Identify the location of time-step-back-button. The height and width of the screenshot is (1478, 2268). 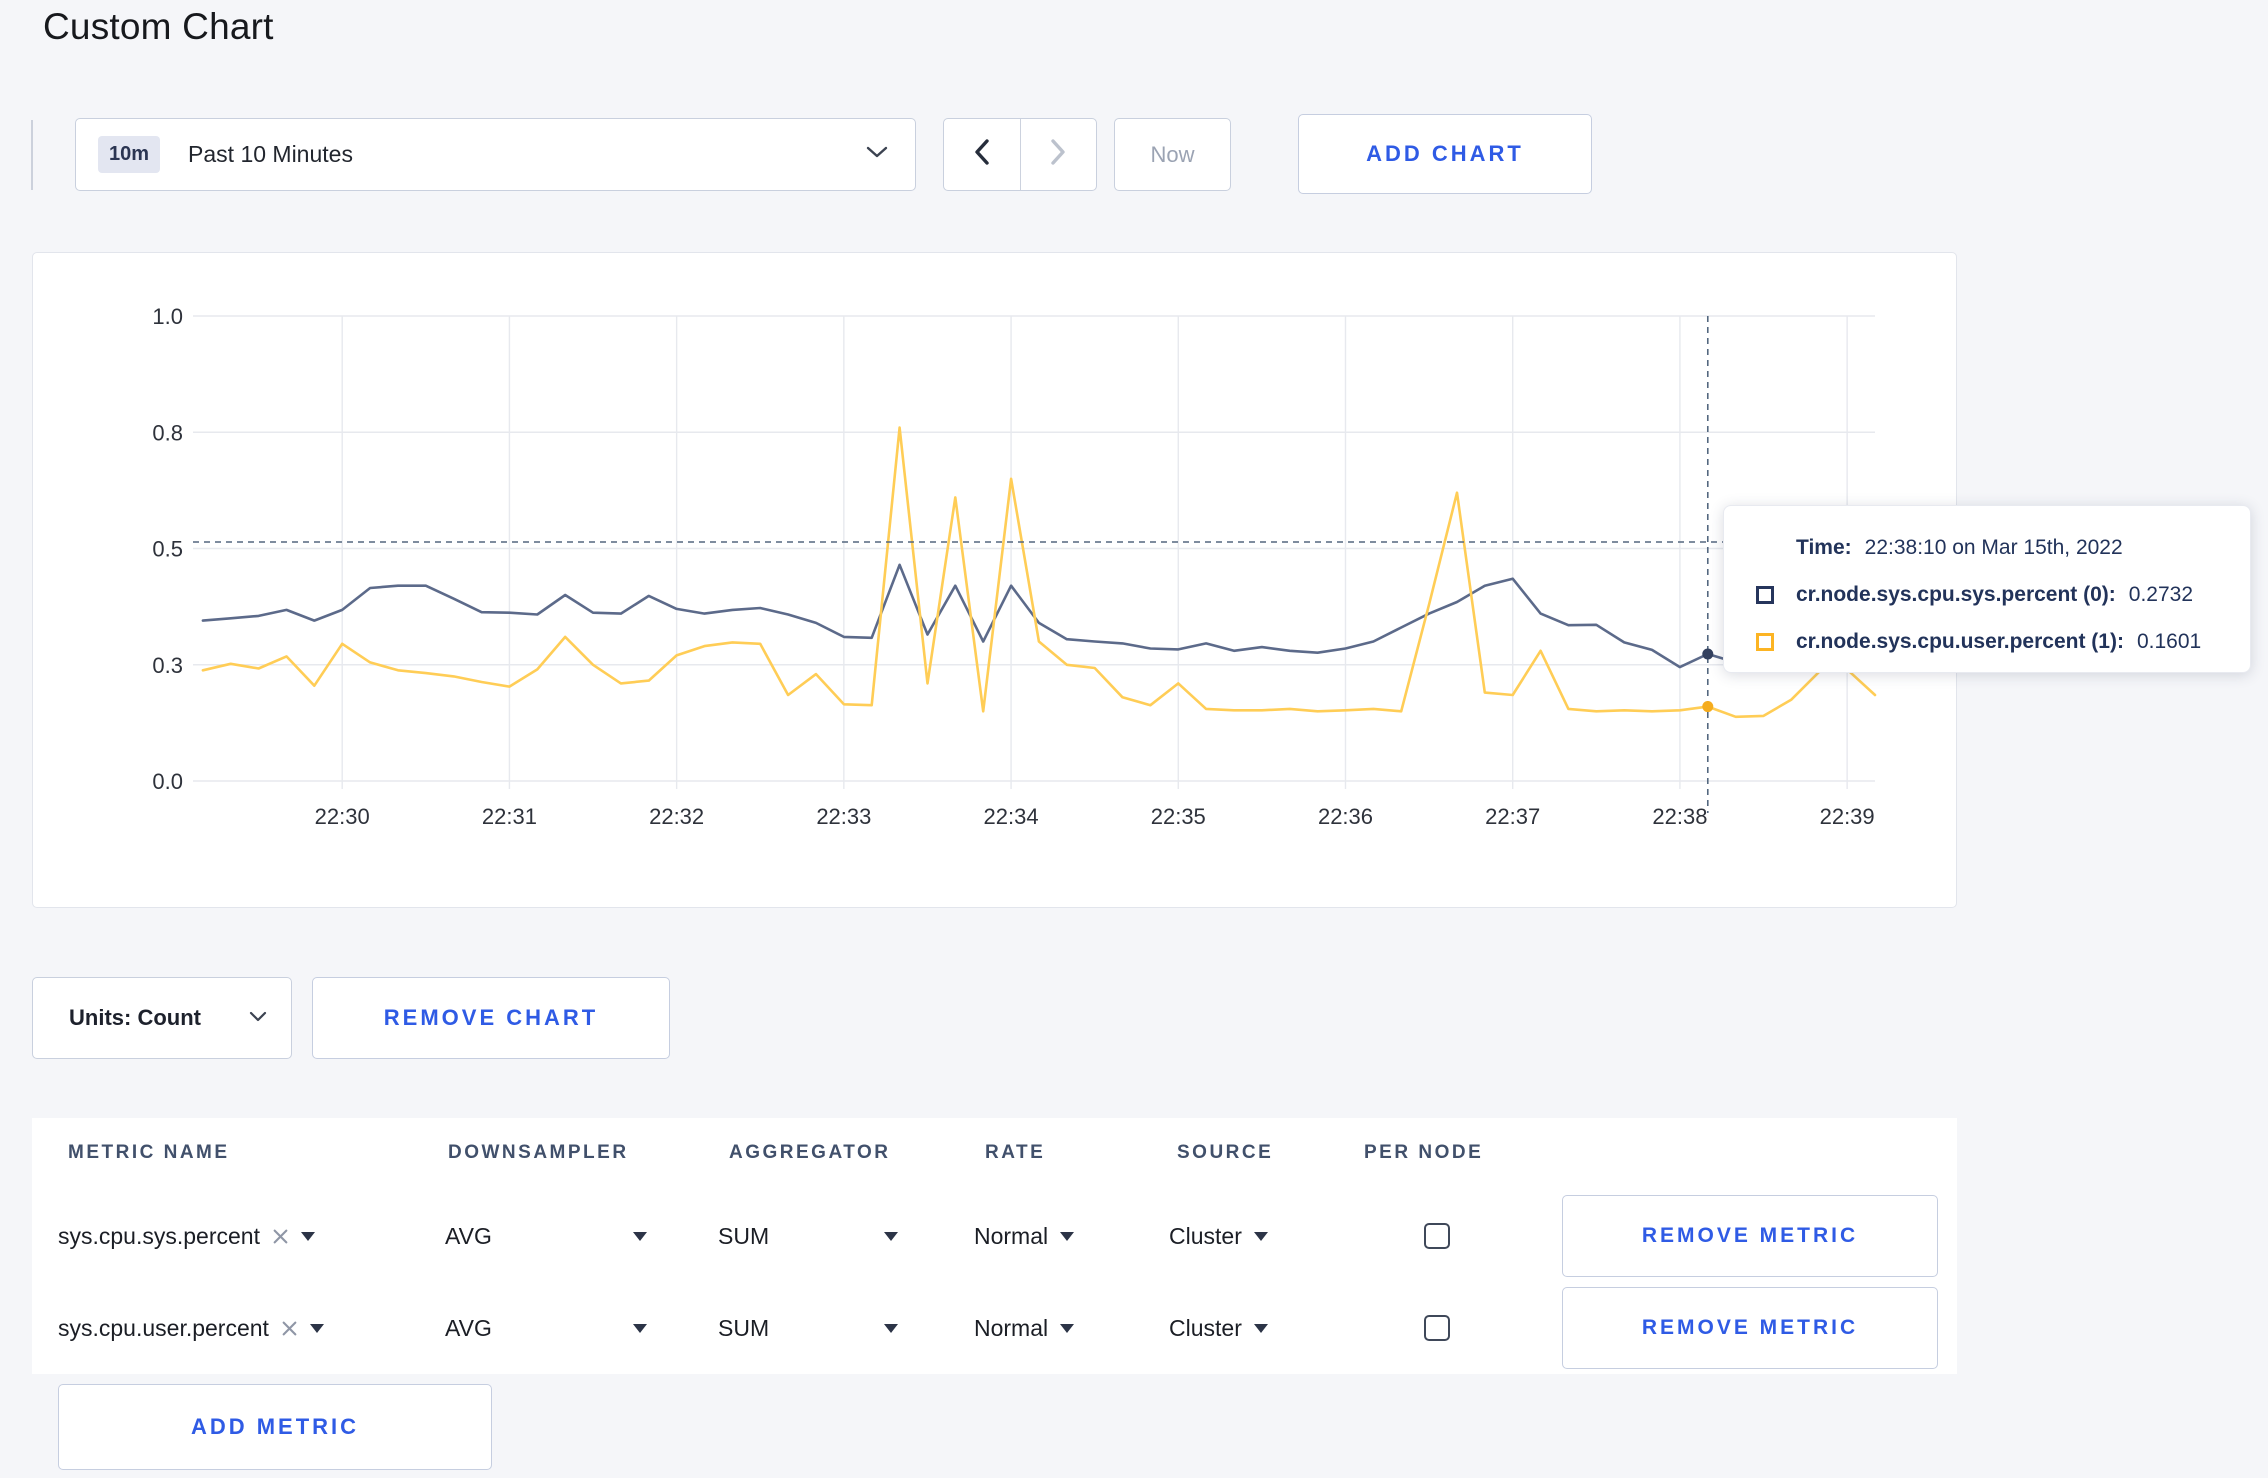
(982, 154).